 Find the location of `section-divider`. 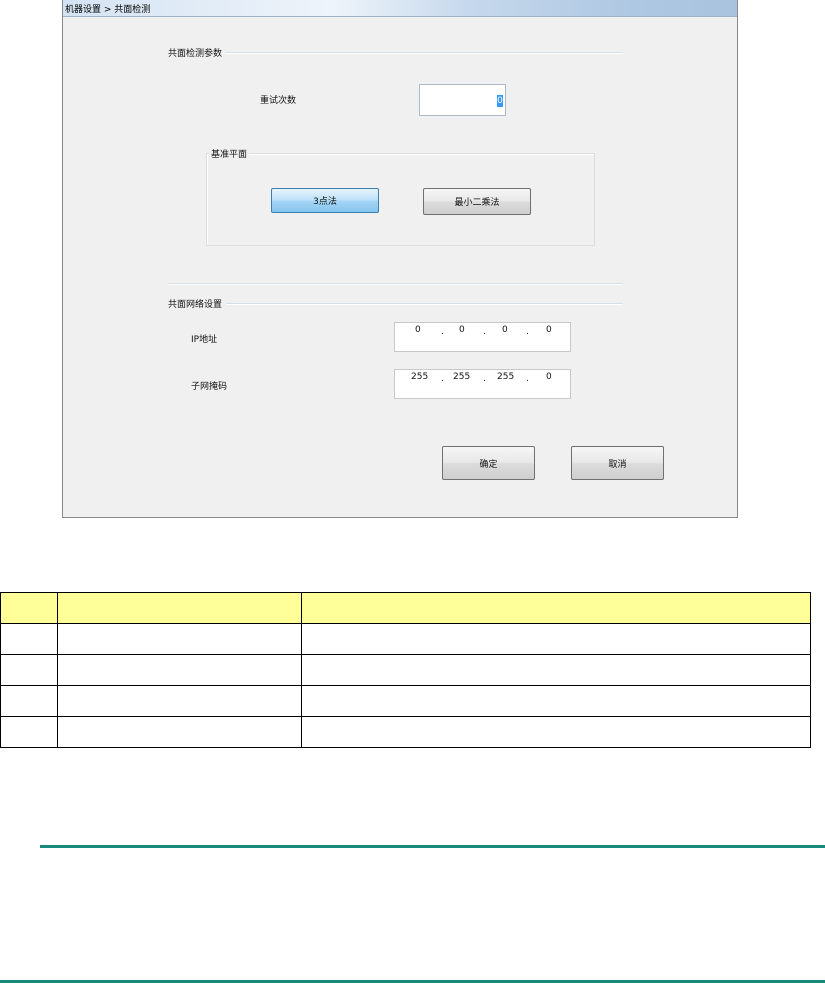

section-divider is located at coordinates (395, 284).